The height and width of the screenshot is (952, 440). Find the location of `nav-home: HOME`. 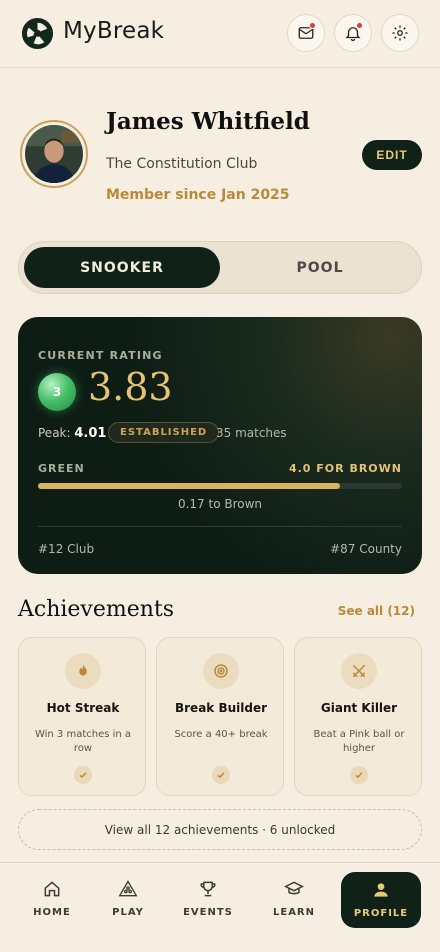

nav-home: HOME is located at coordinates (52, 900).